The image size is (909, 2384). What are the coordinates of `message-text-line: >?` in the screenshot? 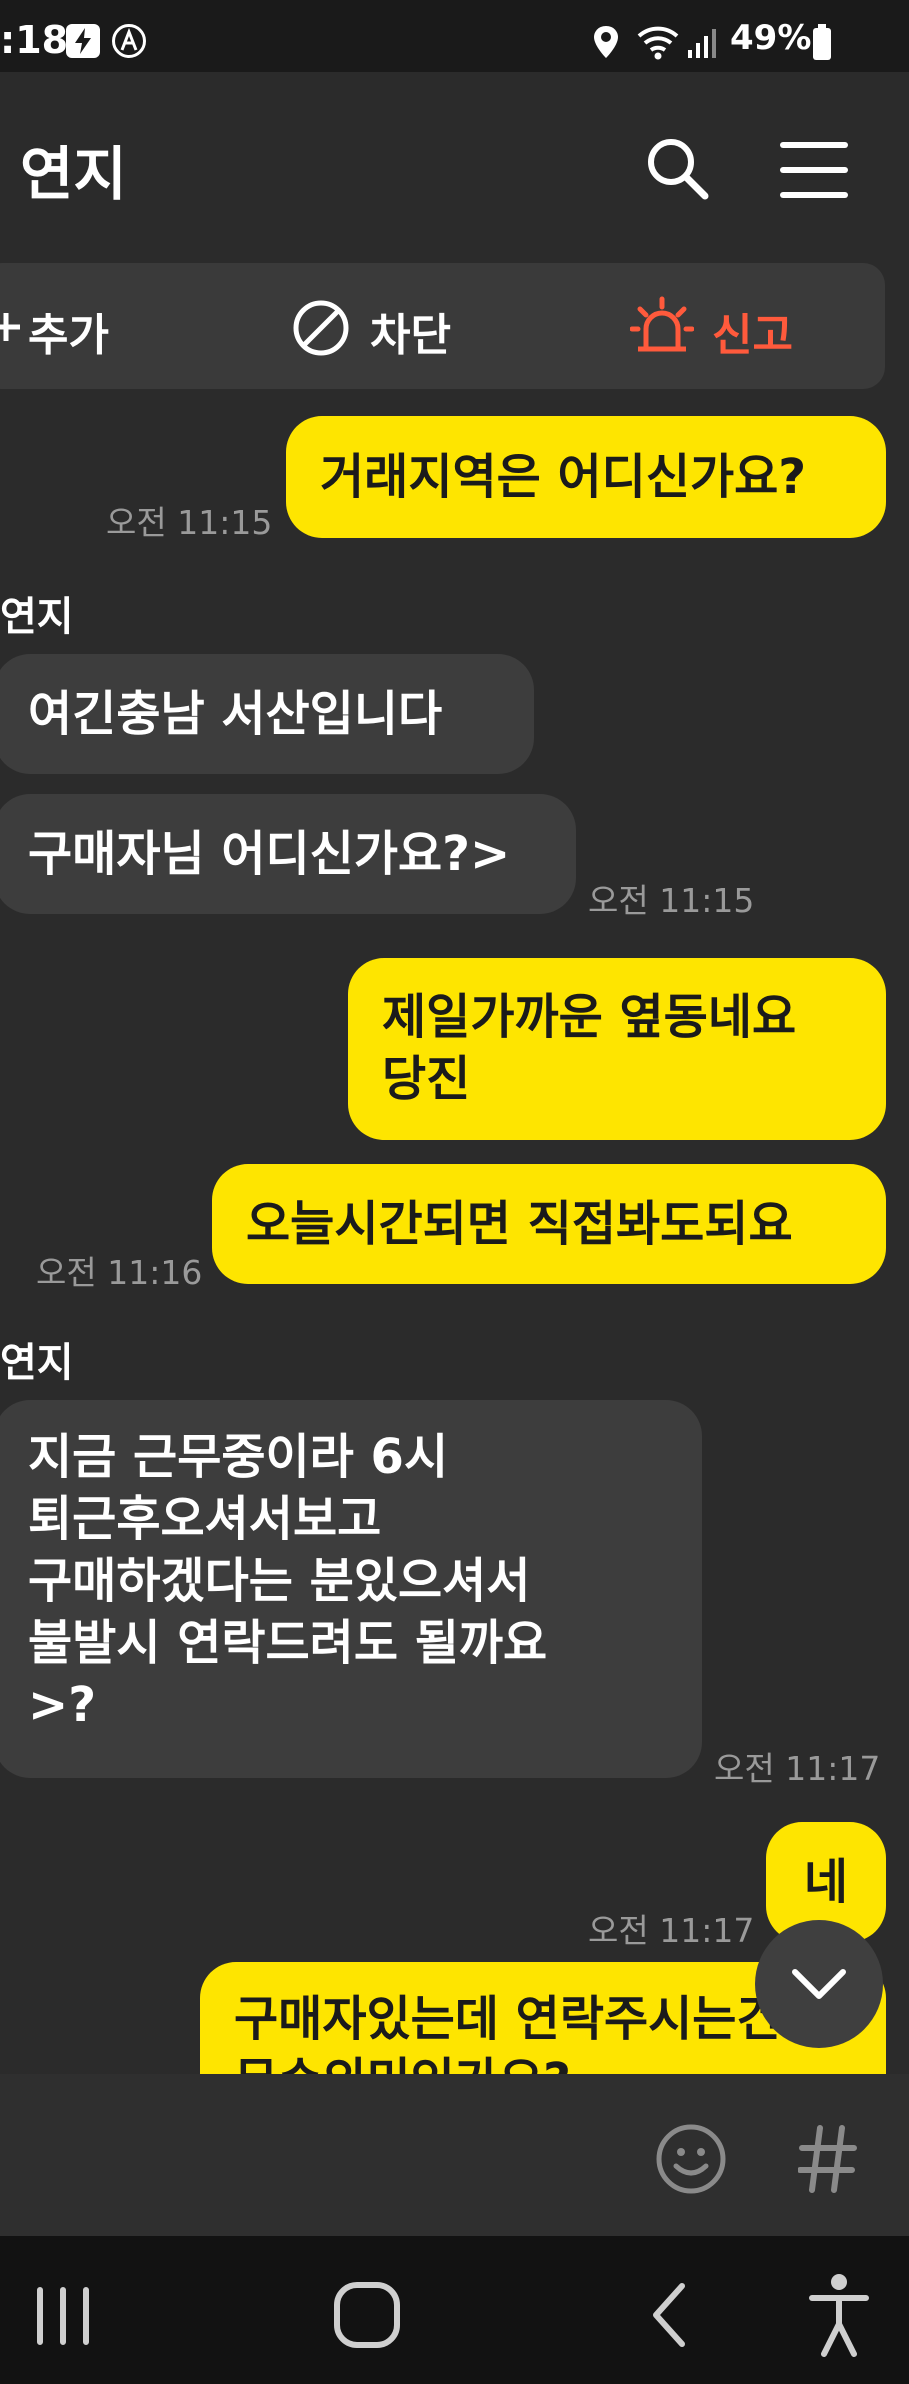 It's located at (62, 1705).